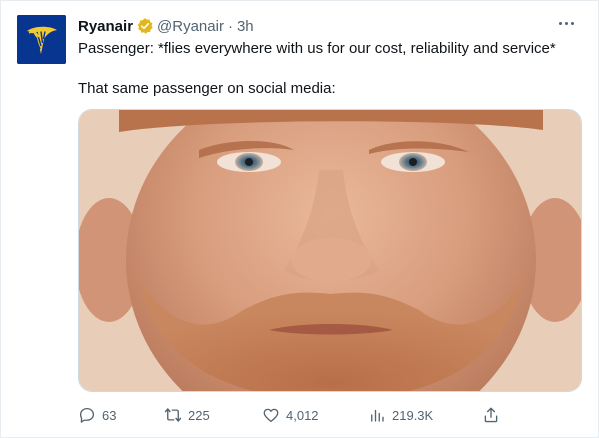 The height and width of the screenshot is (438, 599). I want to click on retweet-icon, so click(173, 415).